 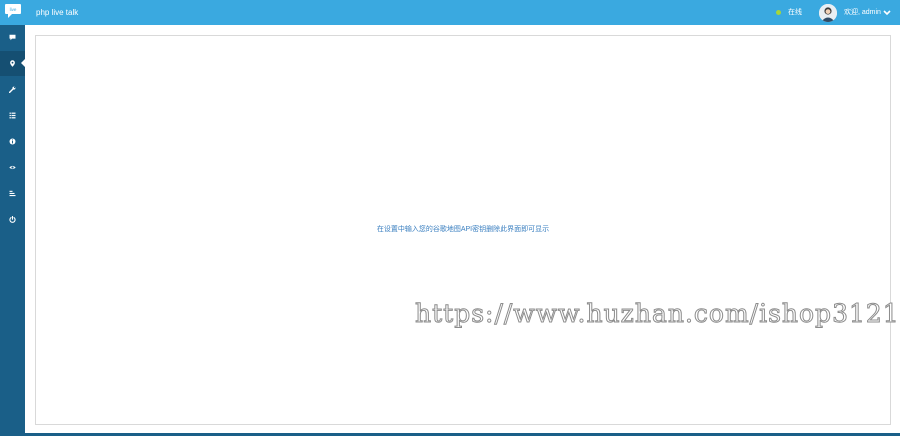 I want to click on welcome-user-label: 欢迎, admin, so click(x=862, y=12).